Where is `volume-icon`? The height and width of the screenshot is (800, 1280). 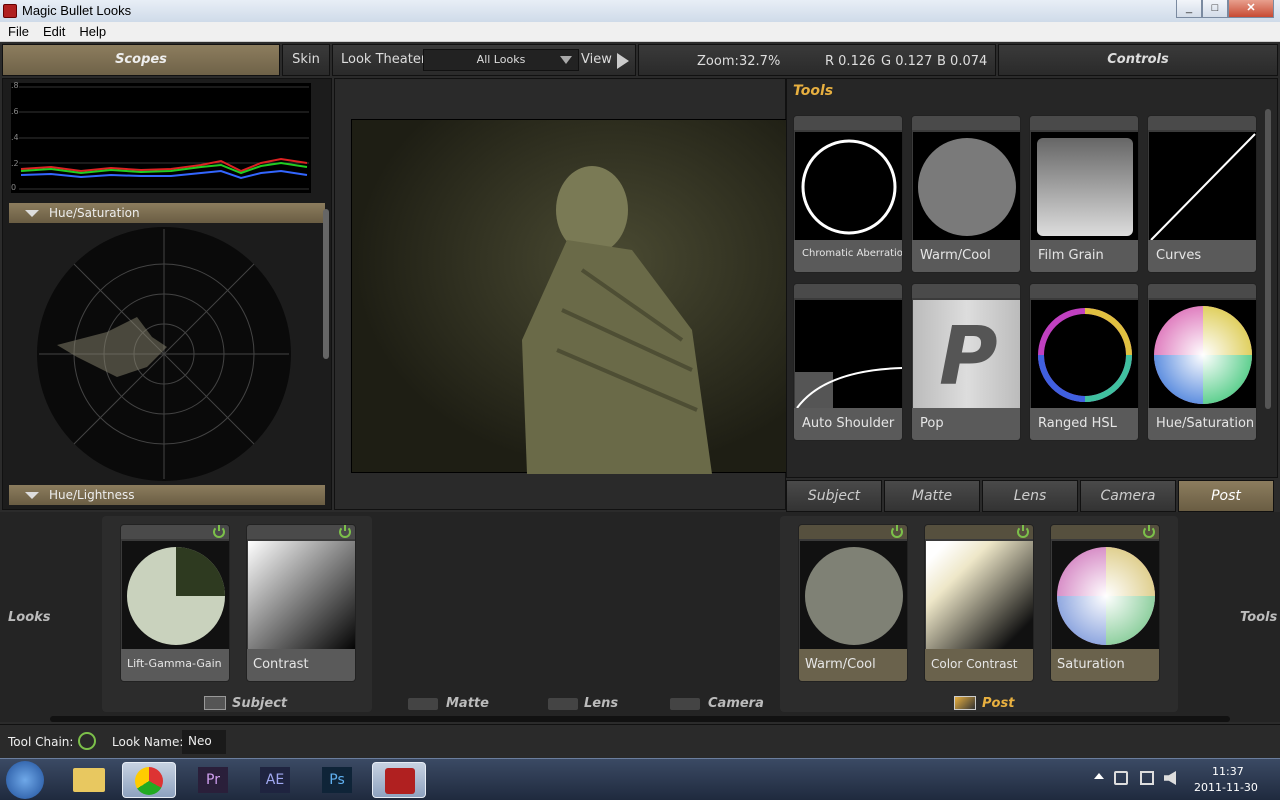
volume-icon is located at coordinates (1170, 778).